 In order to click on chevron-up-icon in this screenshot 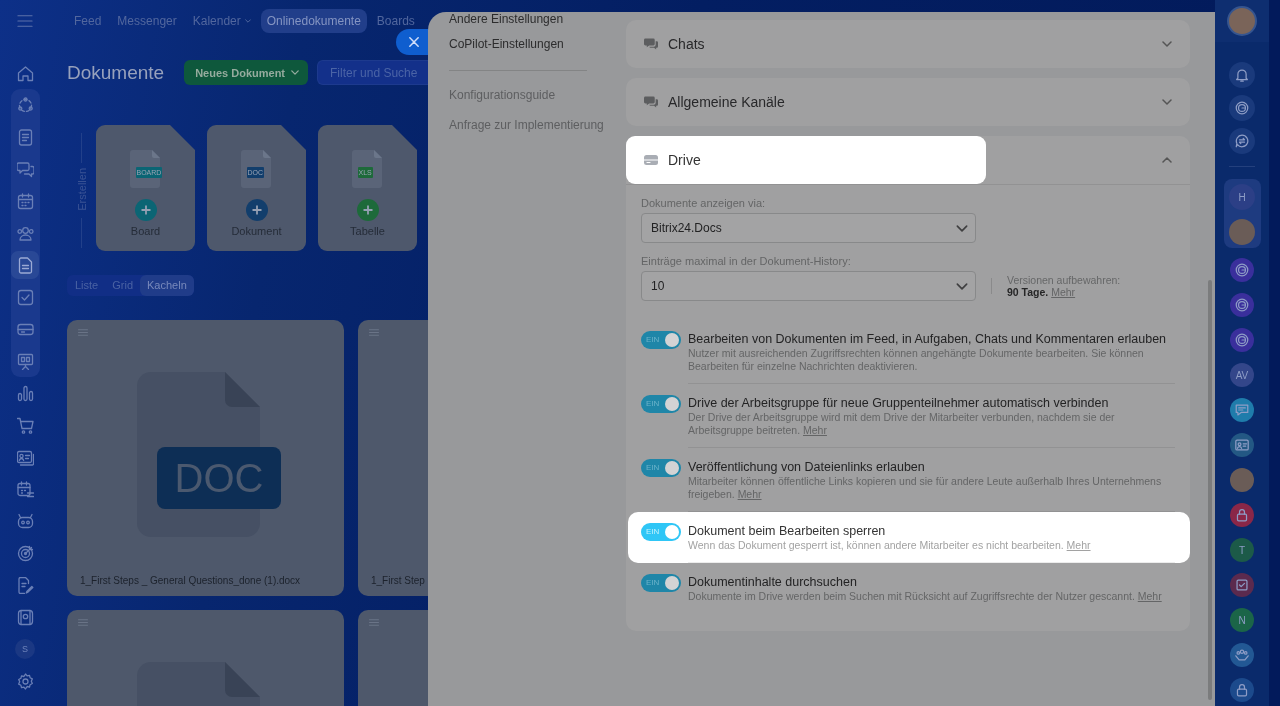, I will do `click(1167, 160)`.